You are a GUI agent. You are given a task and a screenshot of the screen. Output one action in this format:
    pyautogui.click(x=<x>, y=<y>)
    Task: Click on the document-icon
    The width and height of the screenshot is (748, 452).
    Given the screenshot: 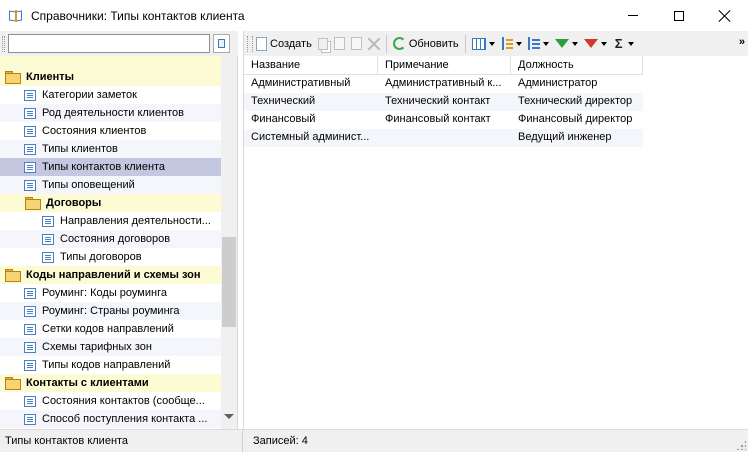 What is the action you would take?
    pyautogui.click(x=221, y=43)
    